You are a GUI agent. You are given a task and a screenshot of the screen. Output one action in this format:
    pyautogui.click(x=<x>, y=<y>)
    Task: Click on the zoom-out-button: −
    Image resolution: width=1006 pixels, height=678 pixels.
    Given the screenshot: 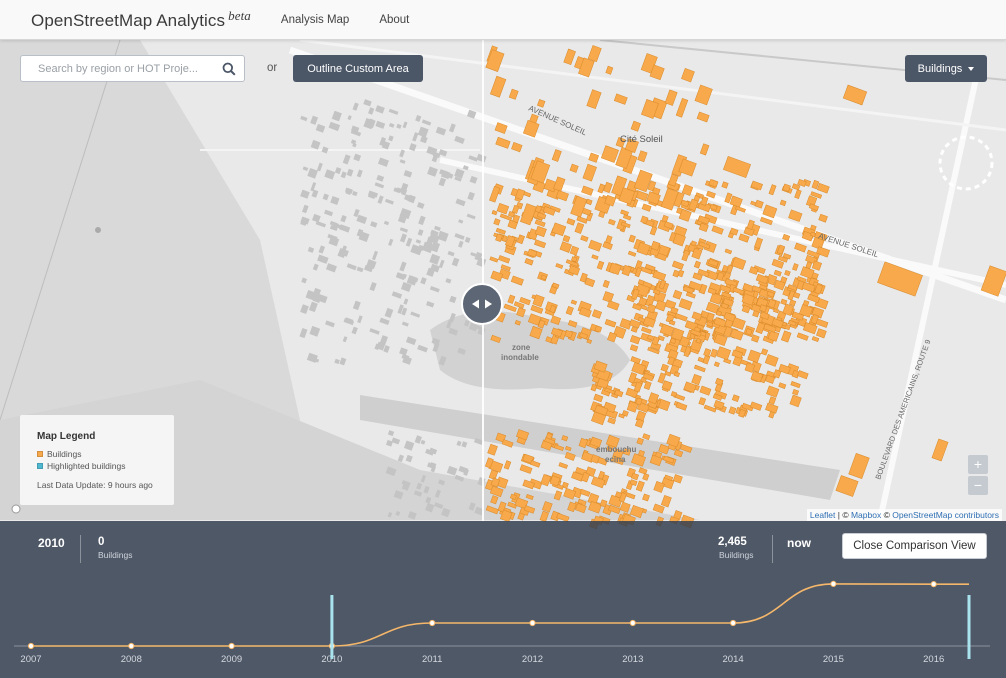 What is the action you would take?
    pyautogui.click(x=978, y=485)
    